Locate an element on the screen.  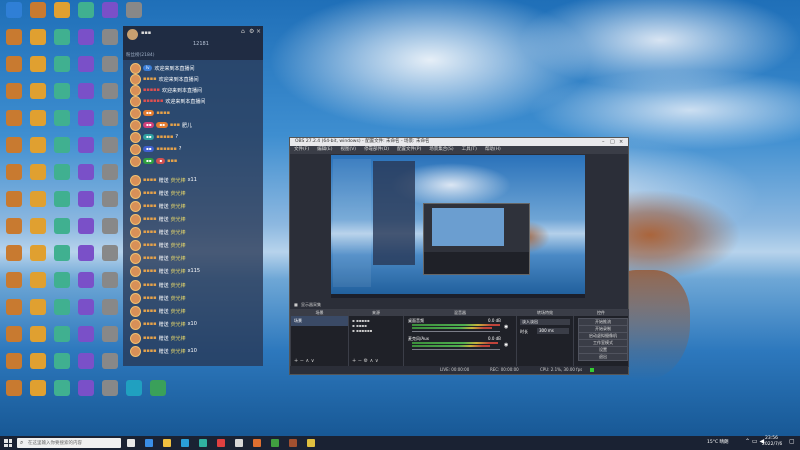
source-list: ▪ ▪▪▪▪▪ ▪ ▪▪▪▪ ▪ ▪▪▪▪▪▪ is located at coordinates (376, 325).